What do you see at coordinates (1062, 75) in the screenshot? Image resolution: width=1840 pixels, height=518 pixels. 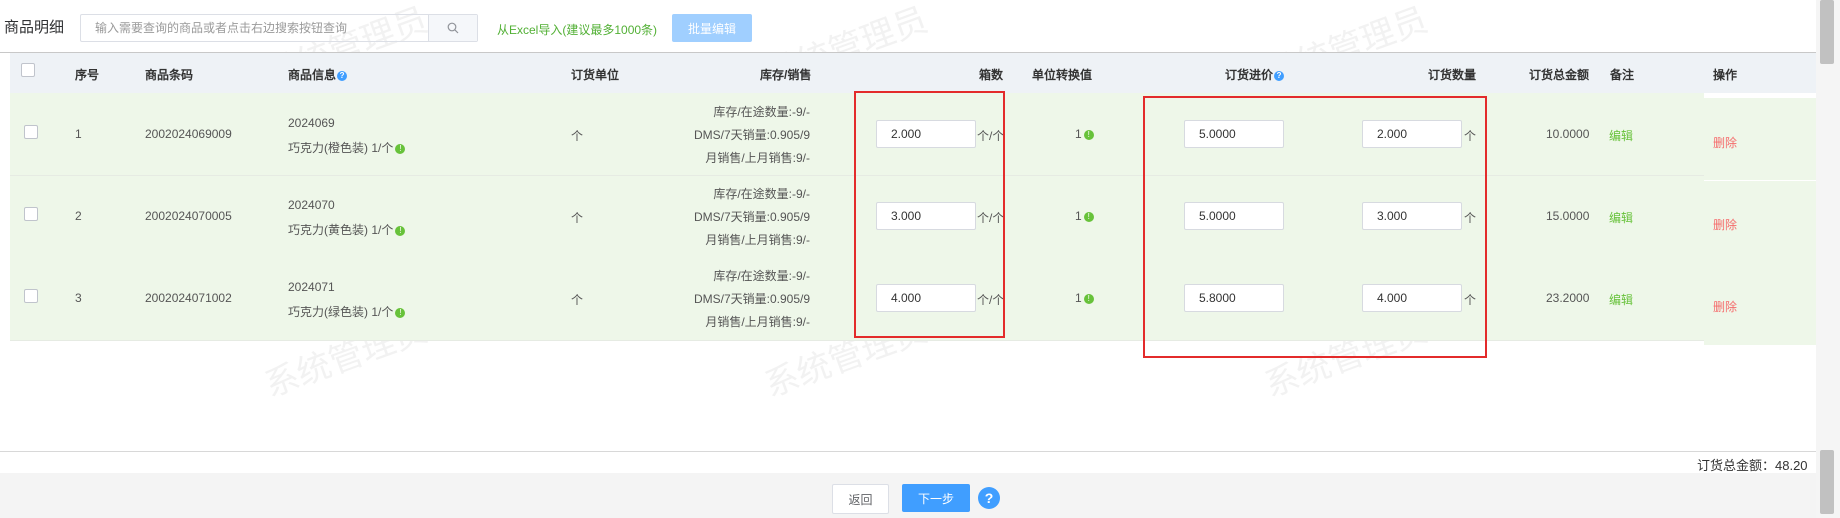 I see `column-header-conversion: 单位转换值` at bounding box center [1062, 75].